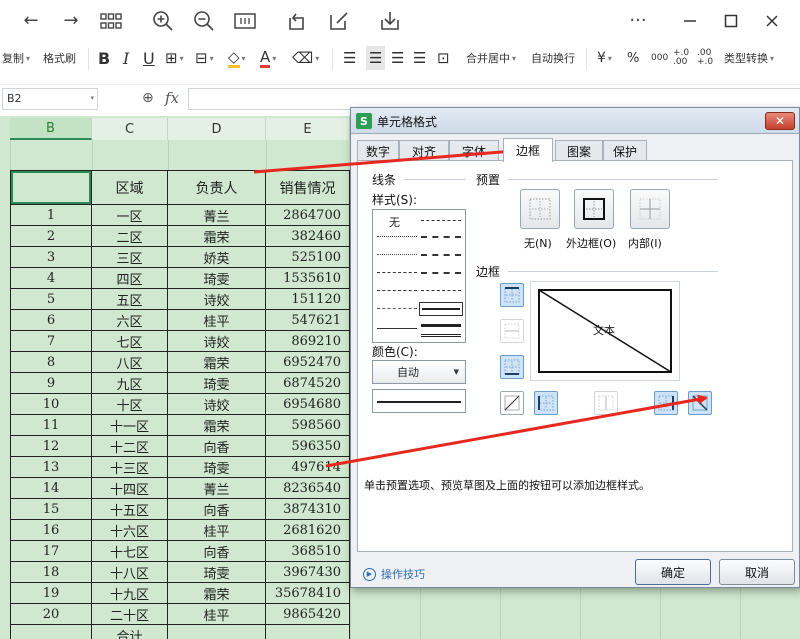 The height and width of the screenshot is (639, 800). What do you see at coordinates (245, 21) in the screenshot?
I see `fit-page-icon` at bounding box center [245, 21].